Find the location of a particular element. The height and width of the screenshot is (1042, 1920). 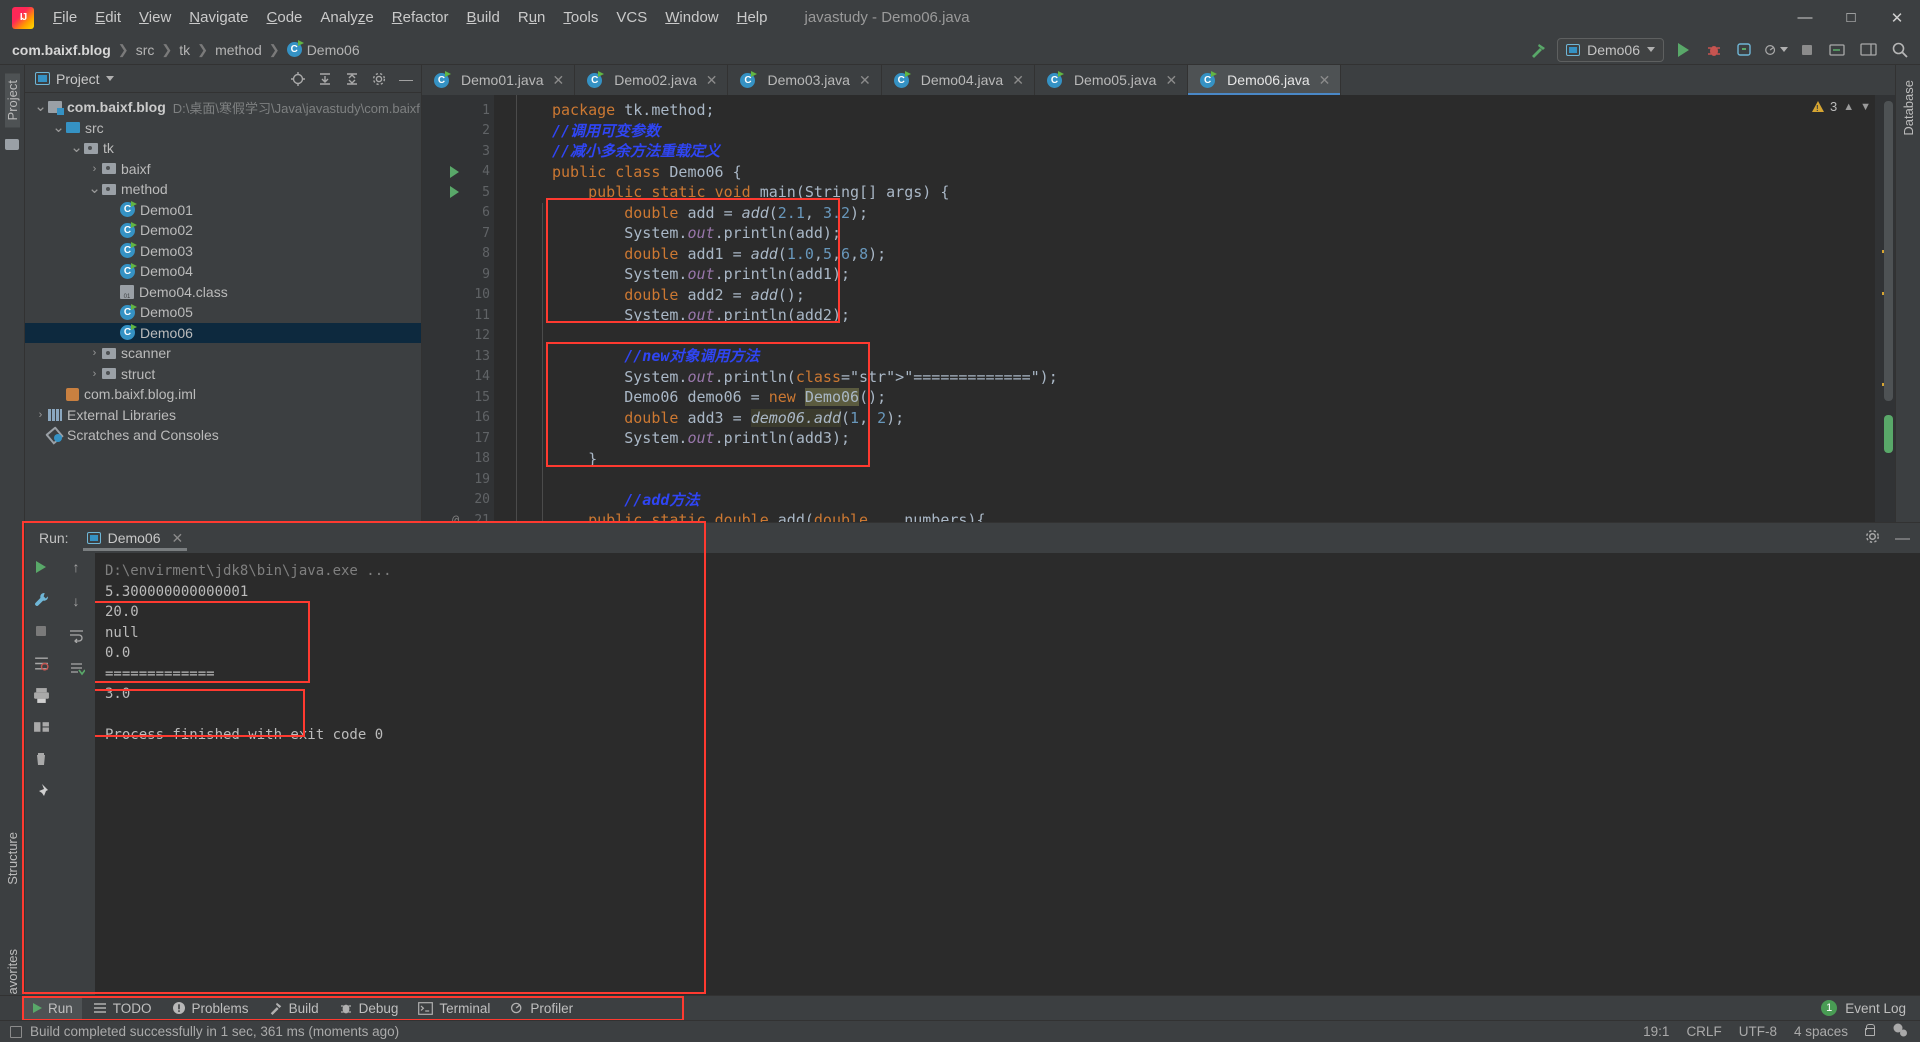

gutter-line-4: 4 is located at coordinates (458, 172).